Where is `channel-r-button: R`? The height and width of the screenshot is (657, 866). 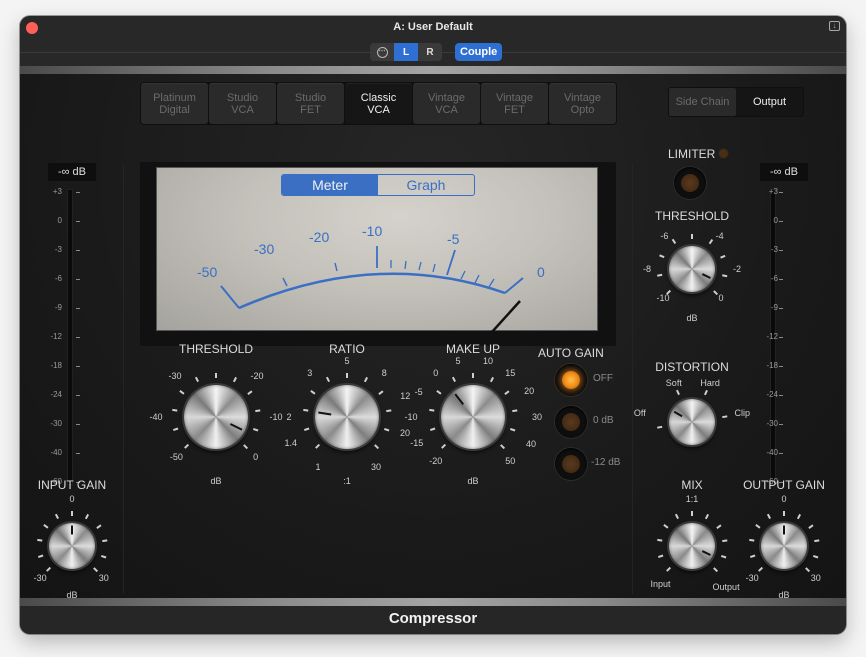
channel-r-button: R is located at coordinates (430, 52).